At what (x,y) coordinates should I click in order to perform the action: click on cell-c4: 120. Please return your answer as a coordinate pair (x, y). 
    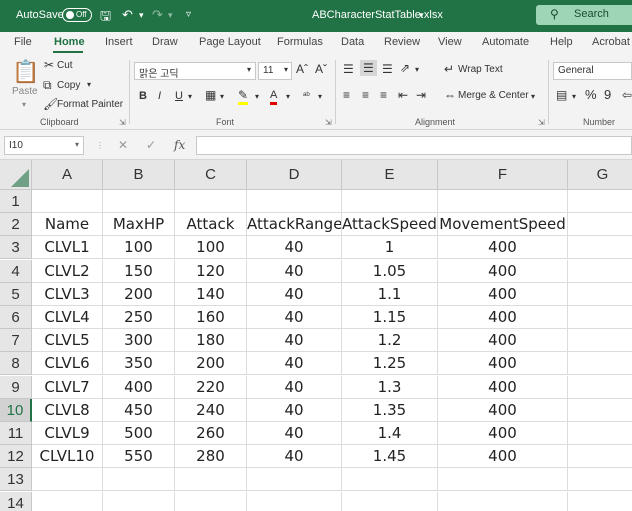
    Looking at the image, I should click on (211, 271).